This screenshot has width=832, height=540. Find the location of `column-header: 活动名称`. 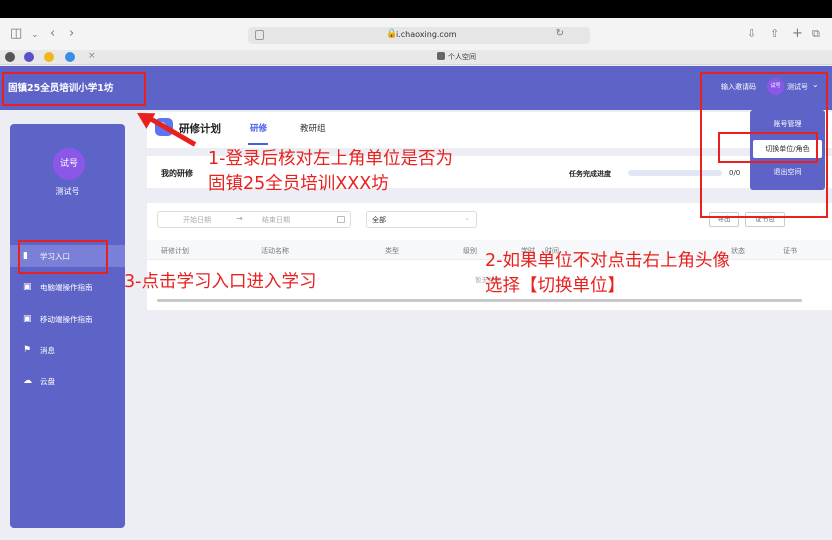

column-header: 活动名称 is located at coordinates (275, 251).